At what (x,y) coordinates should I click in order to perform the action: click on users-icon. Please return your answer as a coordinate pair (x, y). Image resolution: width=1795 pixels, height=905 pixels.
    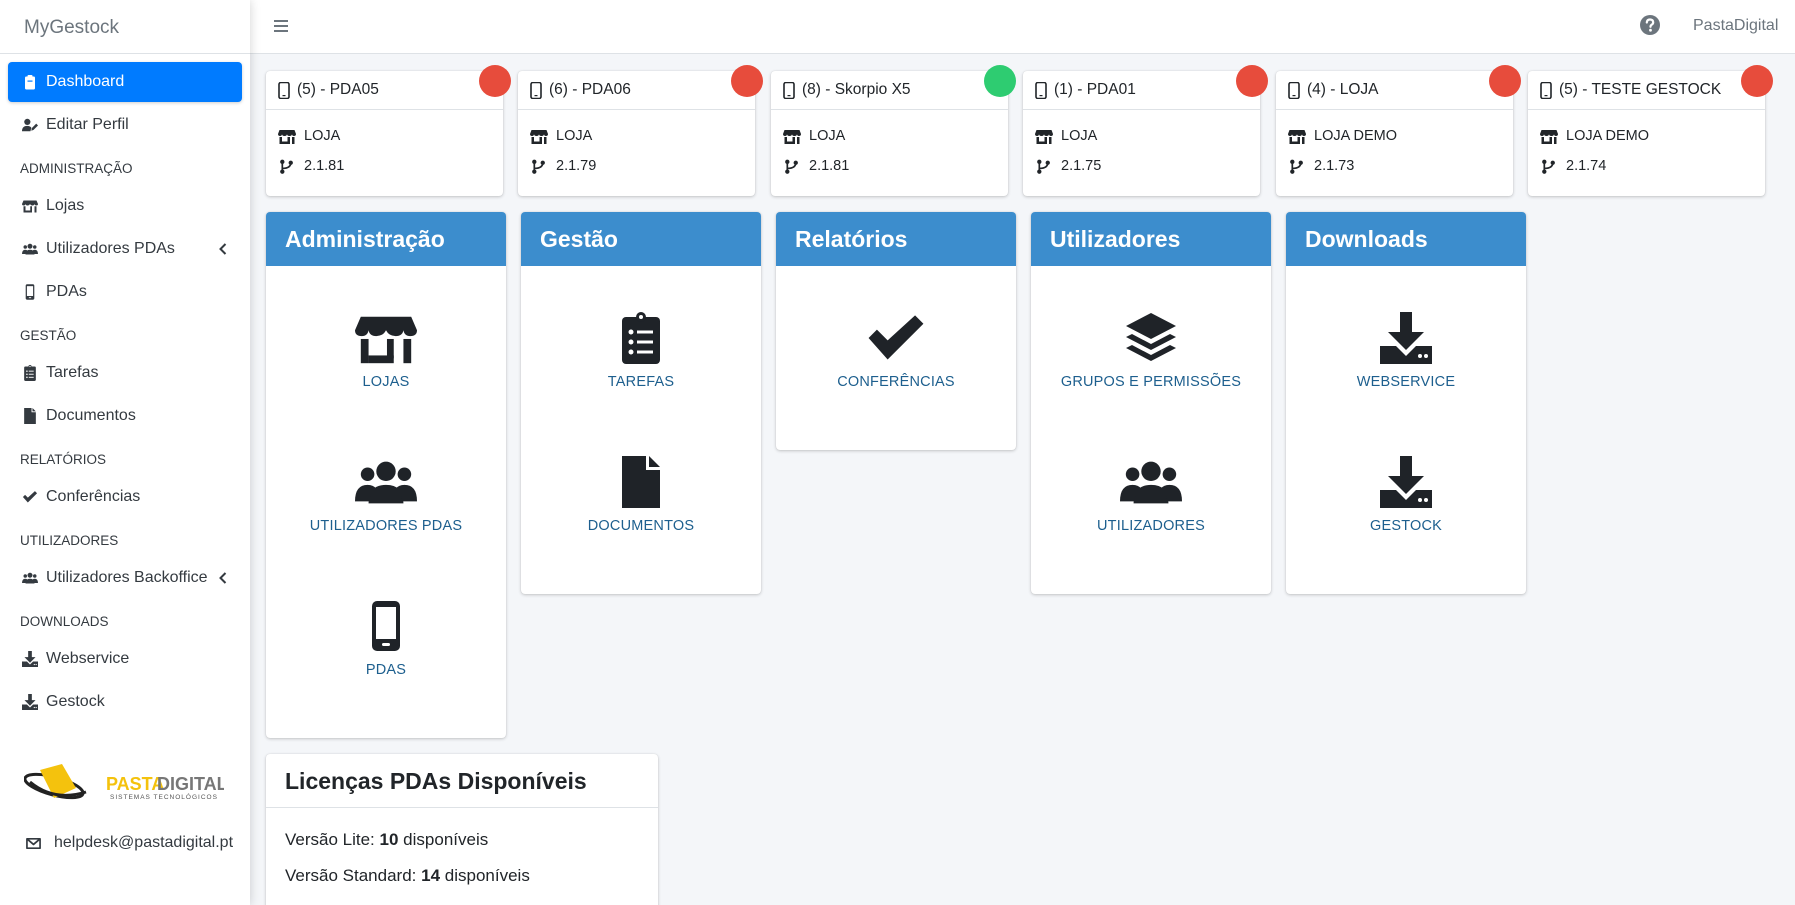
    Looking at the image, I should click on (30, 249).